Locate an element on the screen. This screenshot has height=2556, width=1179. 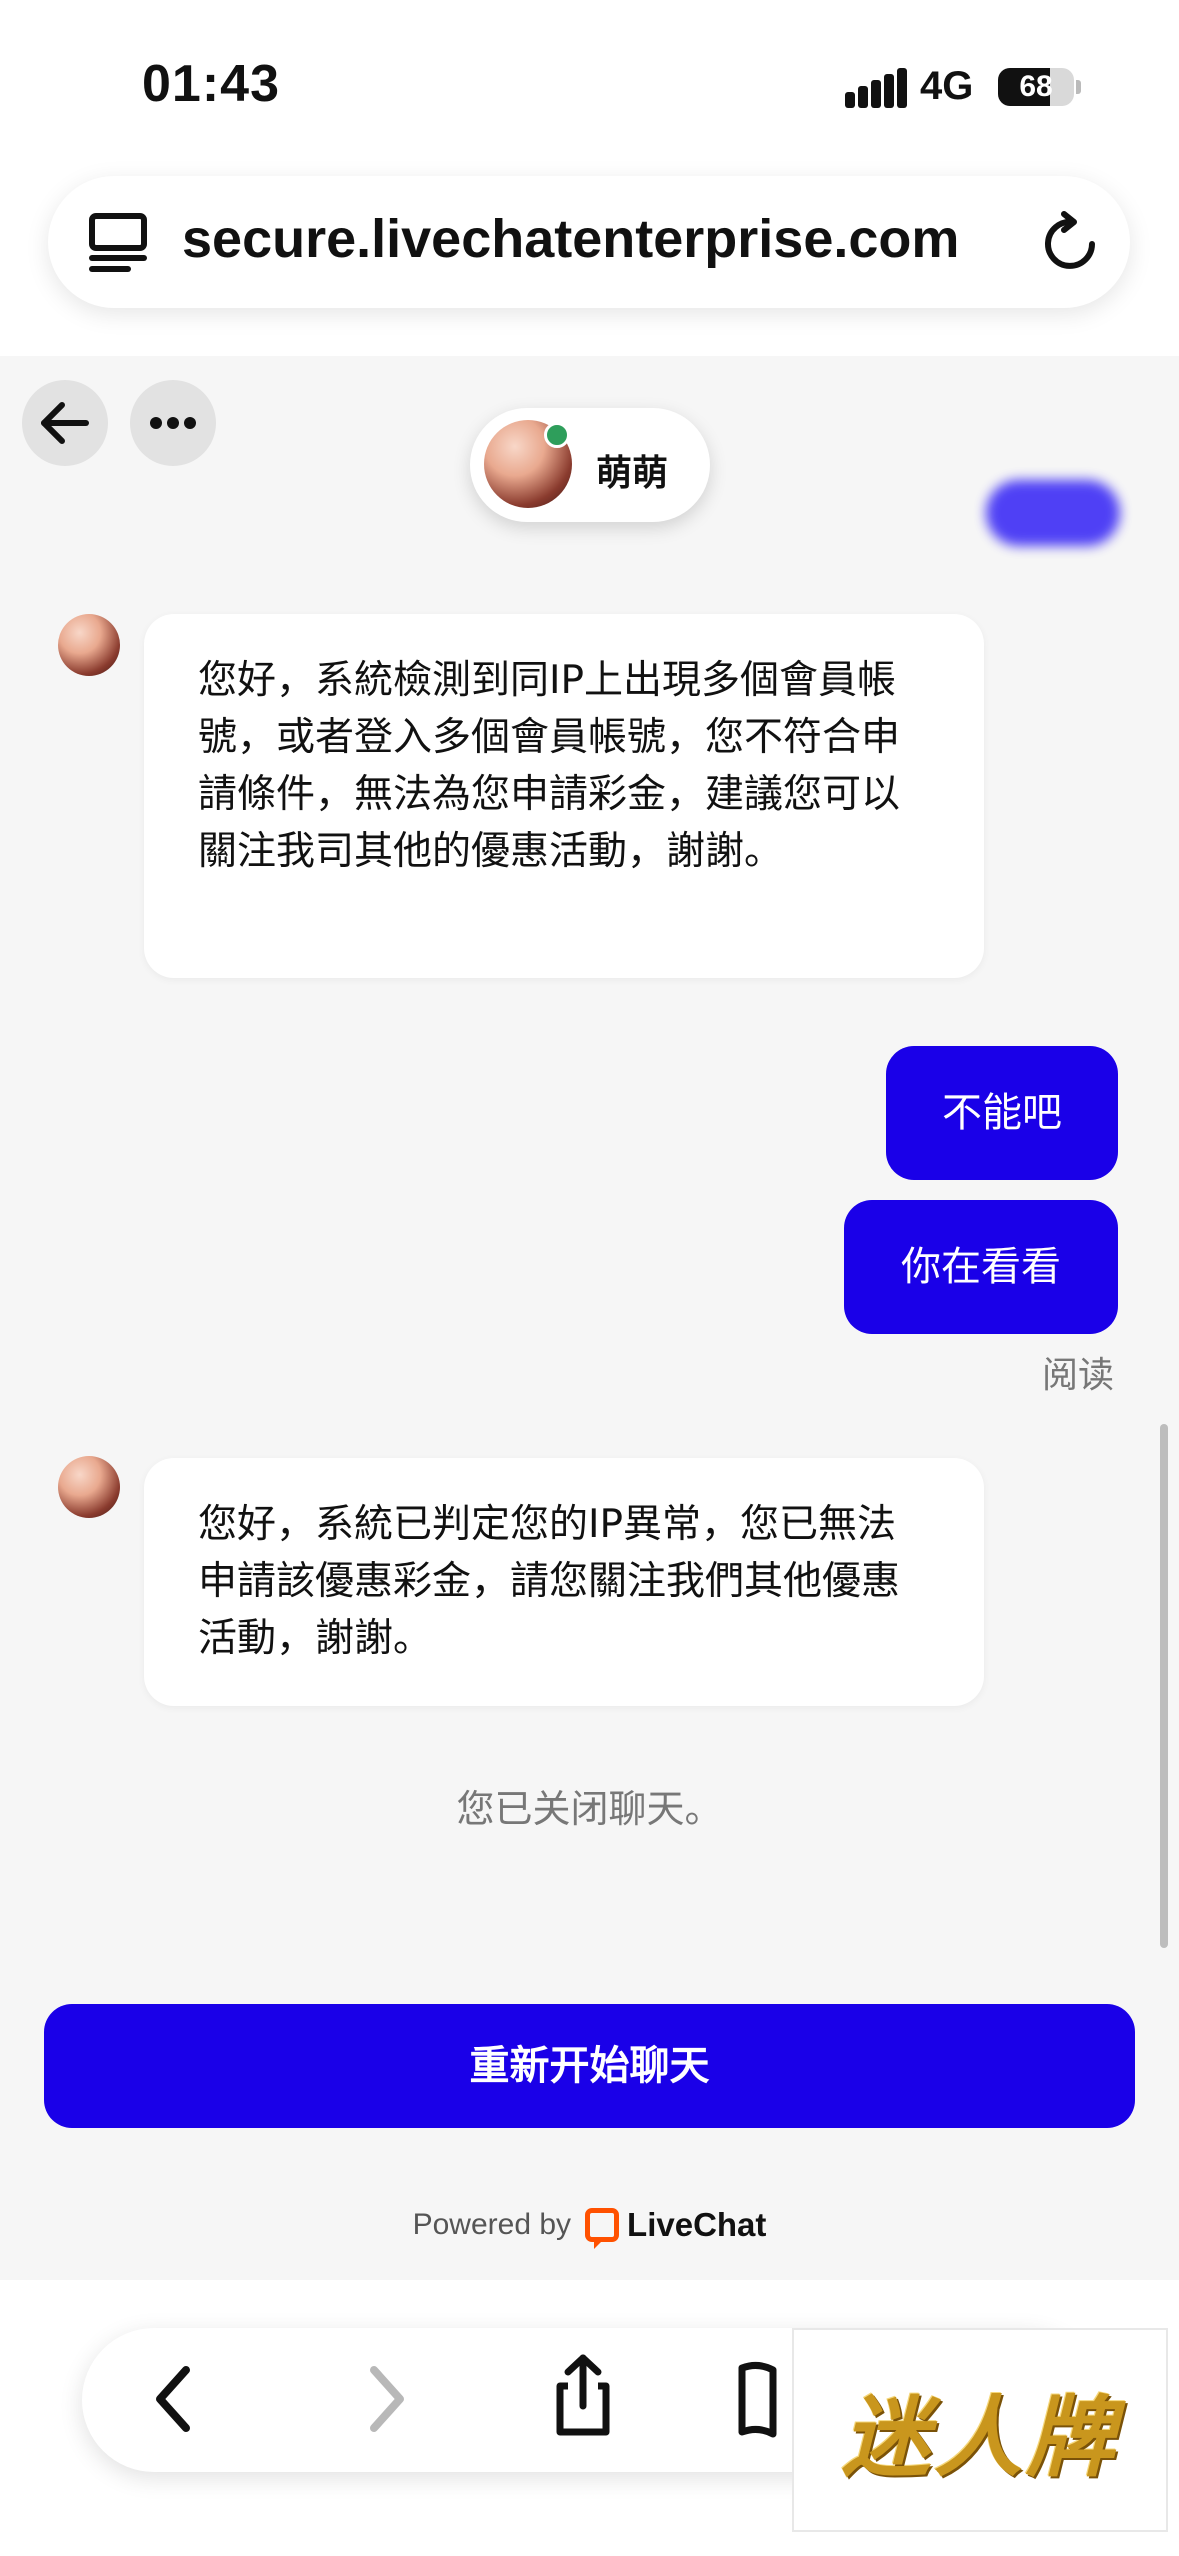
signal-icon is located at coordinates (876, 88).